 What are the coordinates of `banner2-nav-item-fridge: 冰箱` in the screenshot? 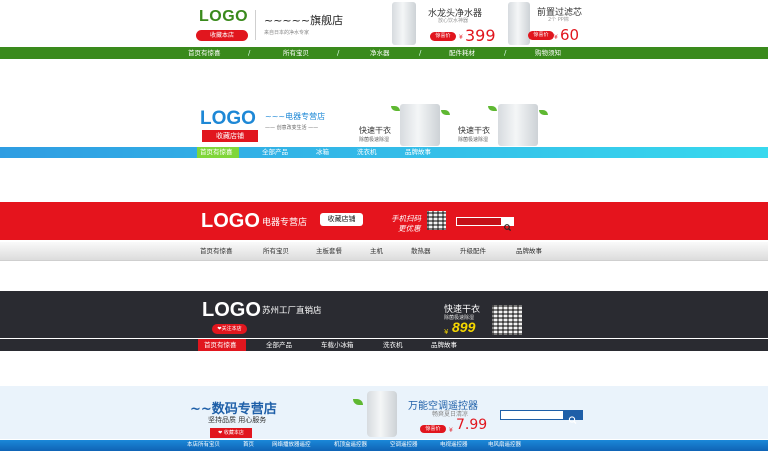 It's located at (322, 152).